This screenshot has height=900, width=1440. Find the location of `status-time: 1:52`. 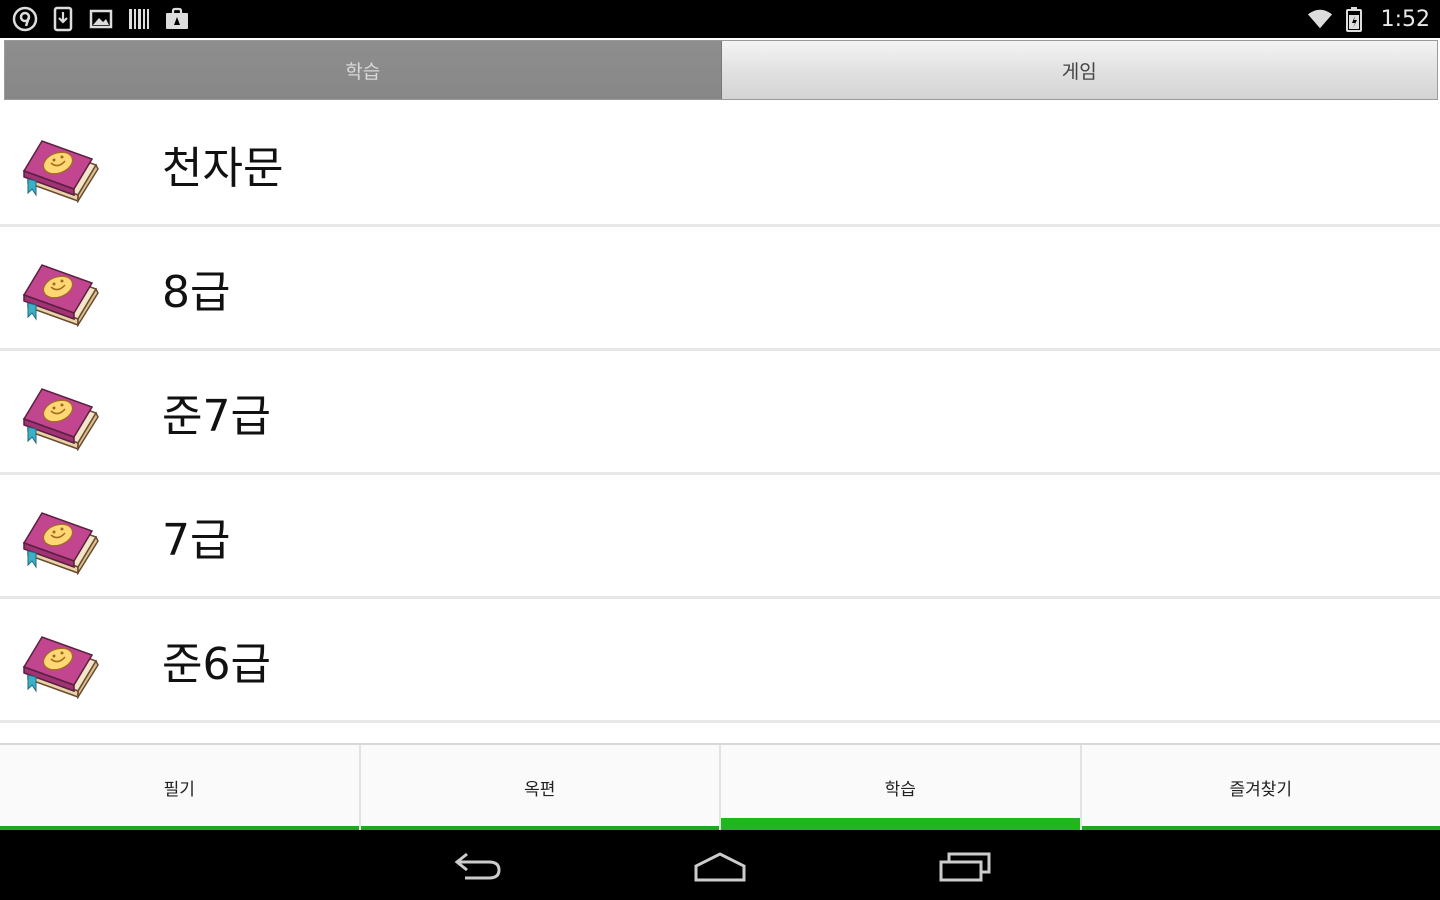

status-time: 1:52 is located at coordinates (1405, 19).